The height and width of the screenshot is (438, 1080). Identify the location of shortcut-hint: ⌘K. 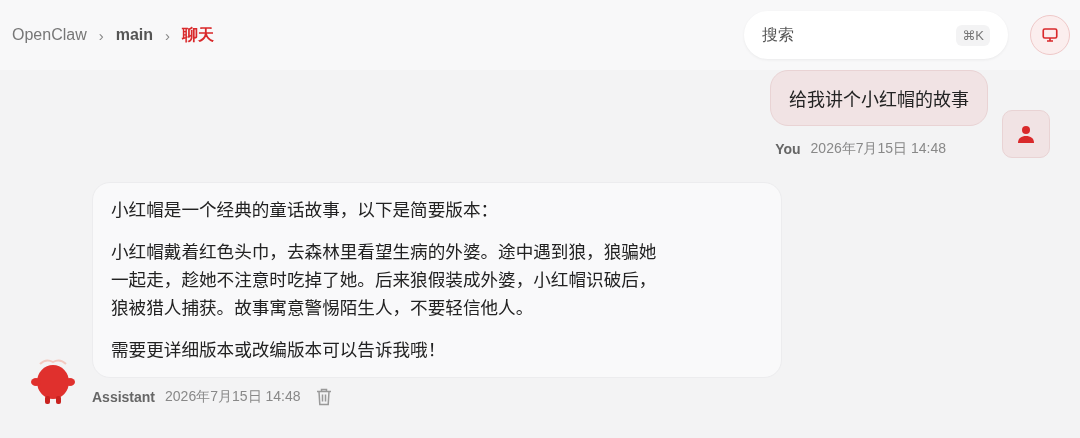
(973, 35).